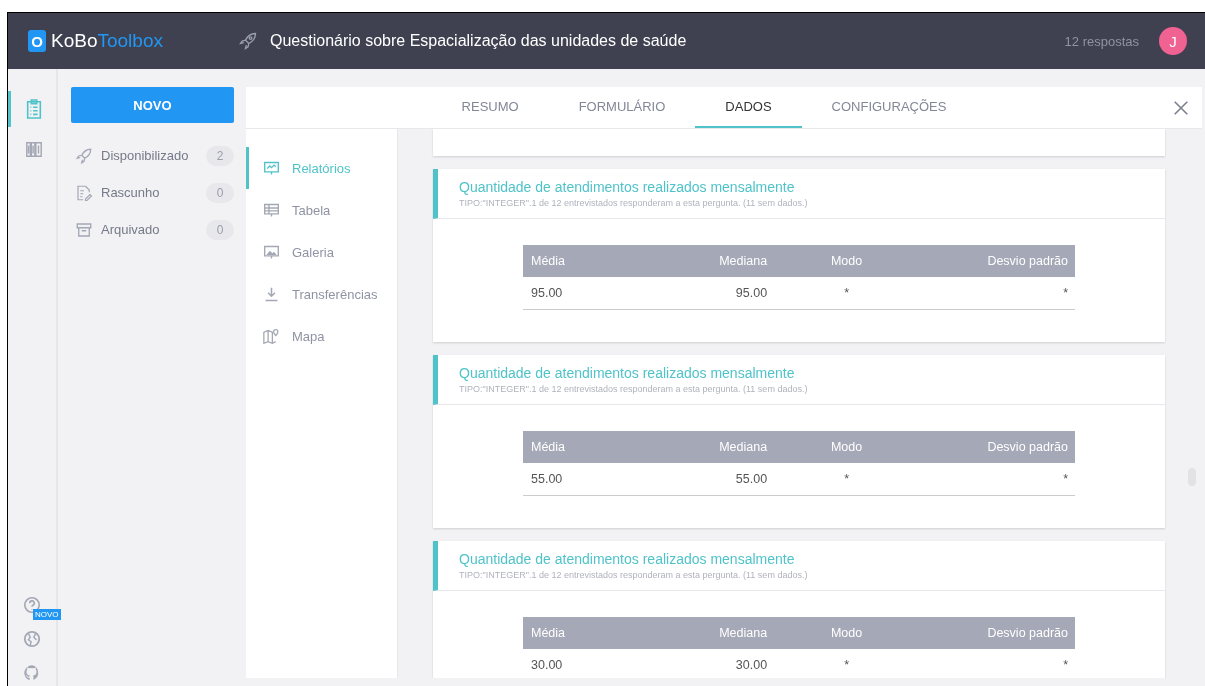 The width and height of the screenshot is (1205, 686). I want to click on help-icon, so click(32, 605).